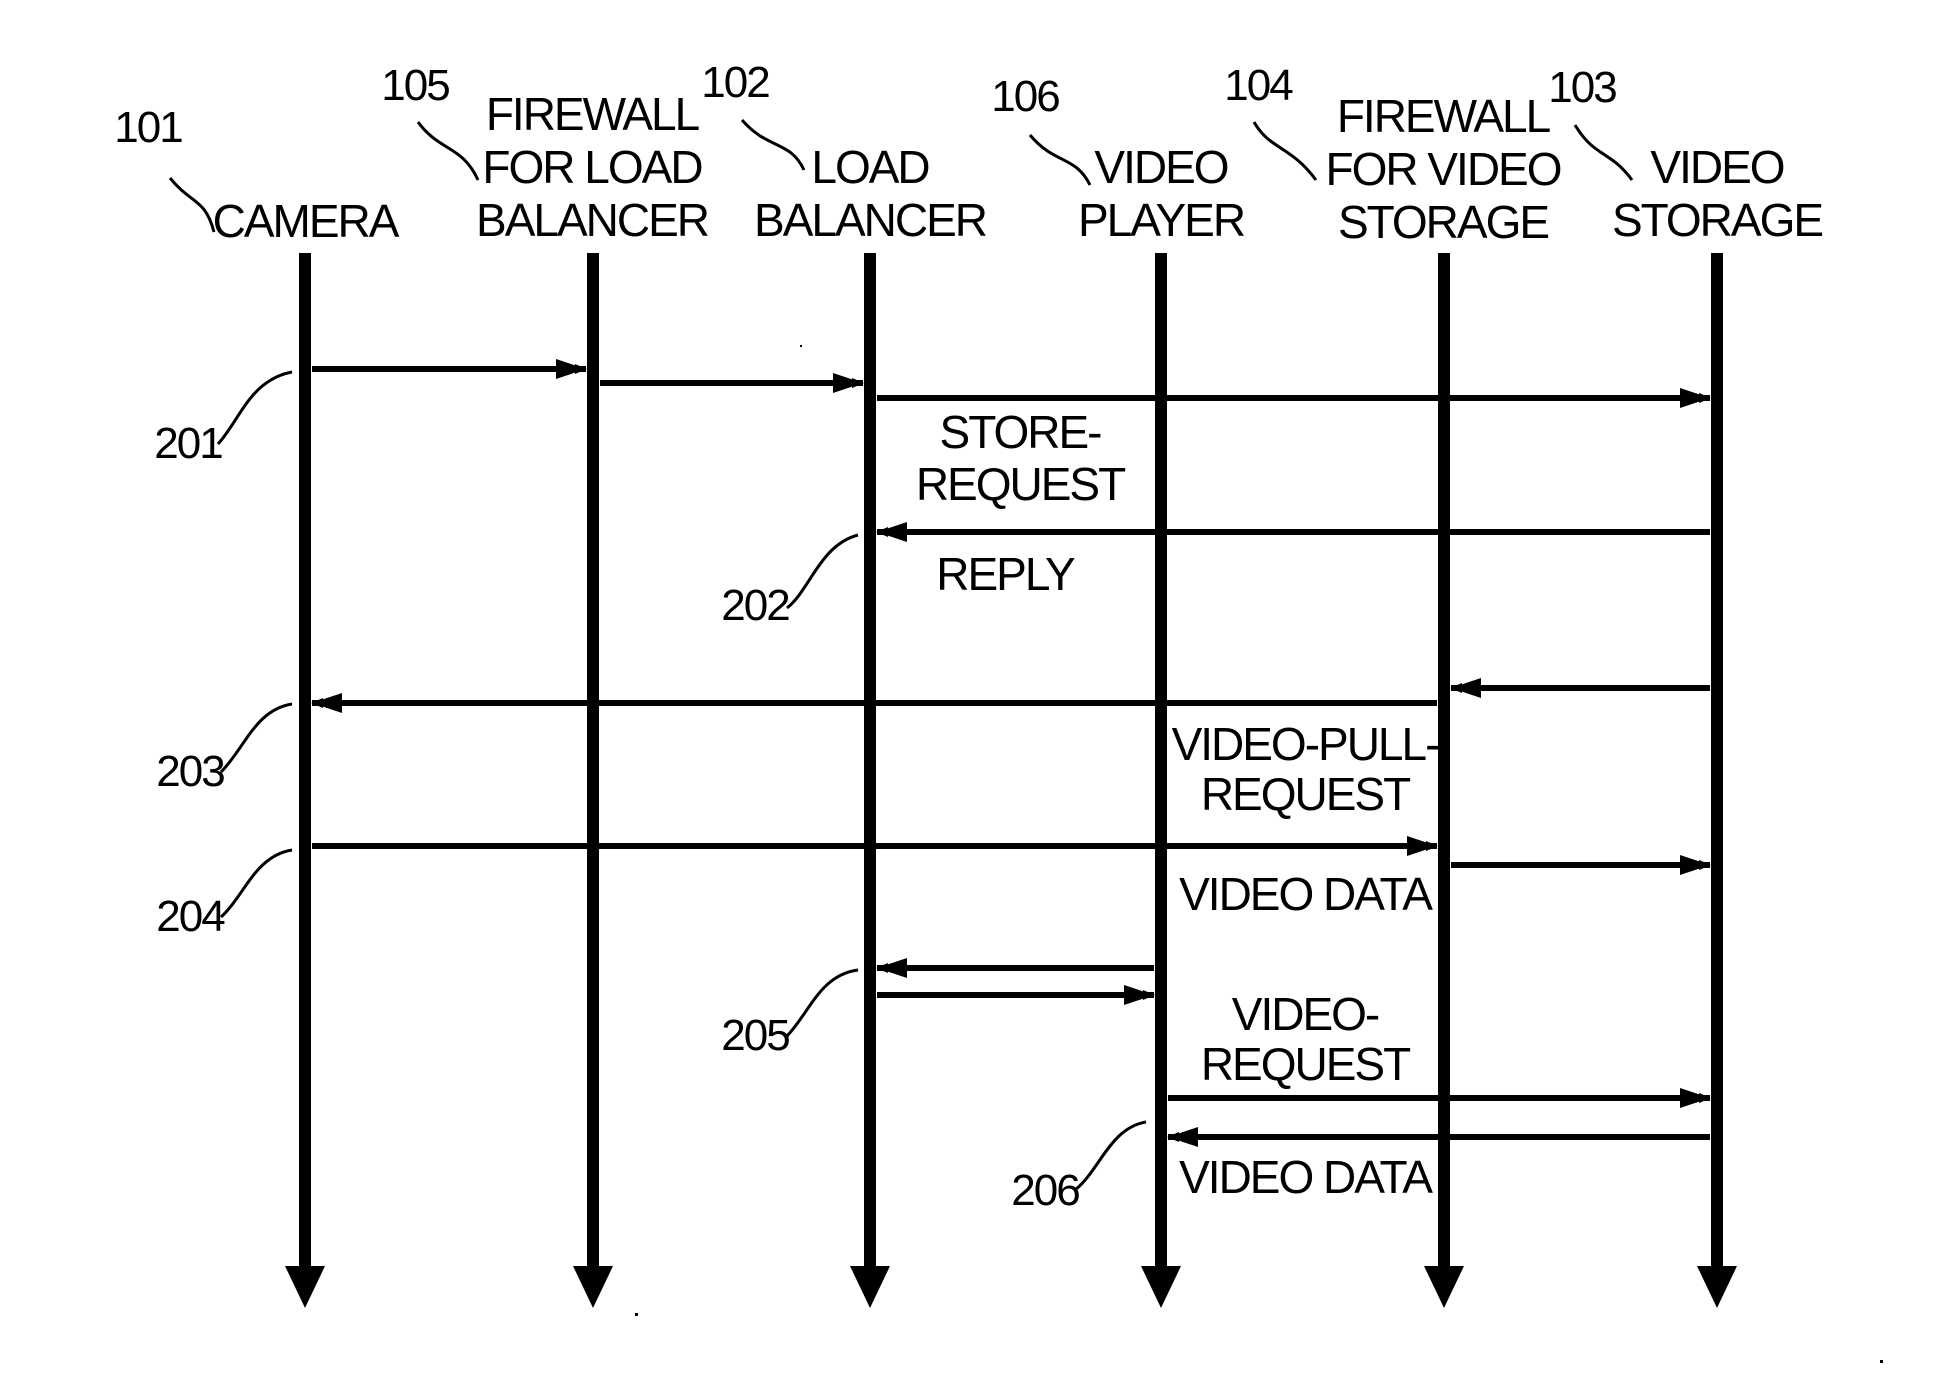 The image size is (1940, 1380). I want to click on participant-firewall_vs: FIREWALLFOR VIDEOSTORAGE 104, so click(1393, 154).